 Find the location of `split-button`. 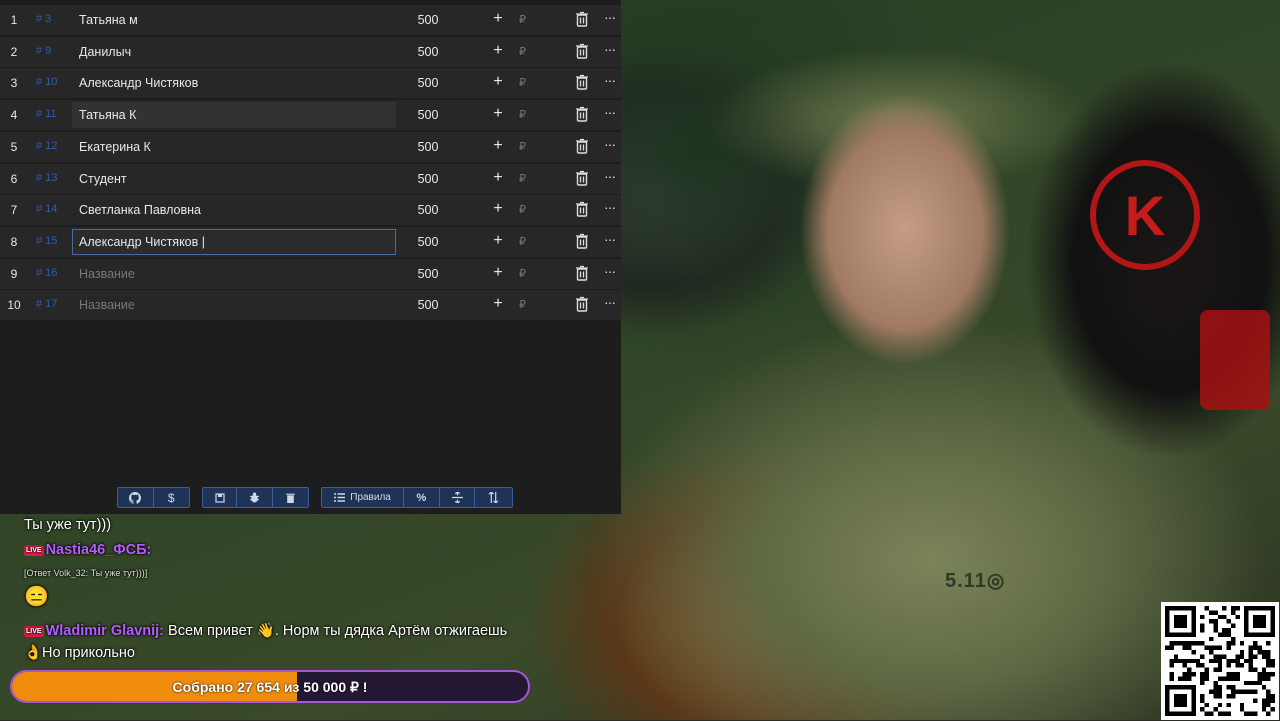

split-button is located at coordinates (458, 497).